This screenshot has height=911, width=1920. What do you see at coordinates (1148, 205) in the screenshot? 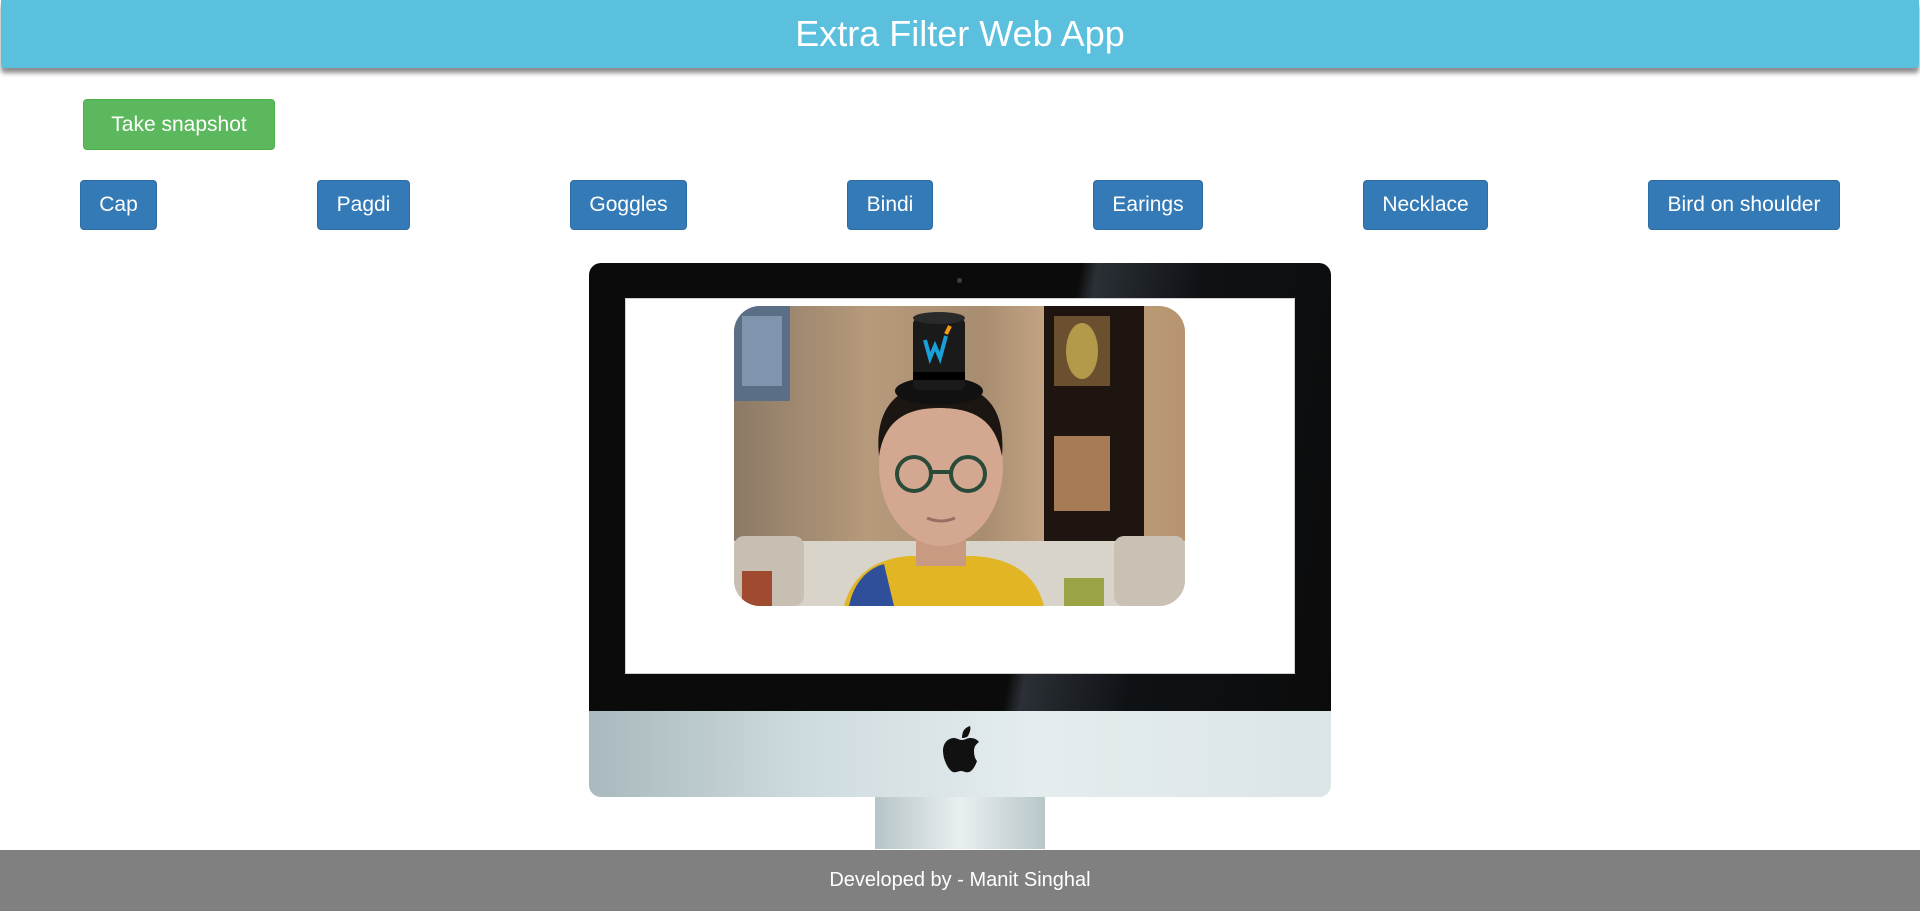
I see `filter-earings-button: Earings` at bounding box center [1148, 205].